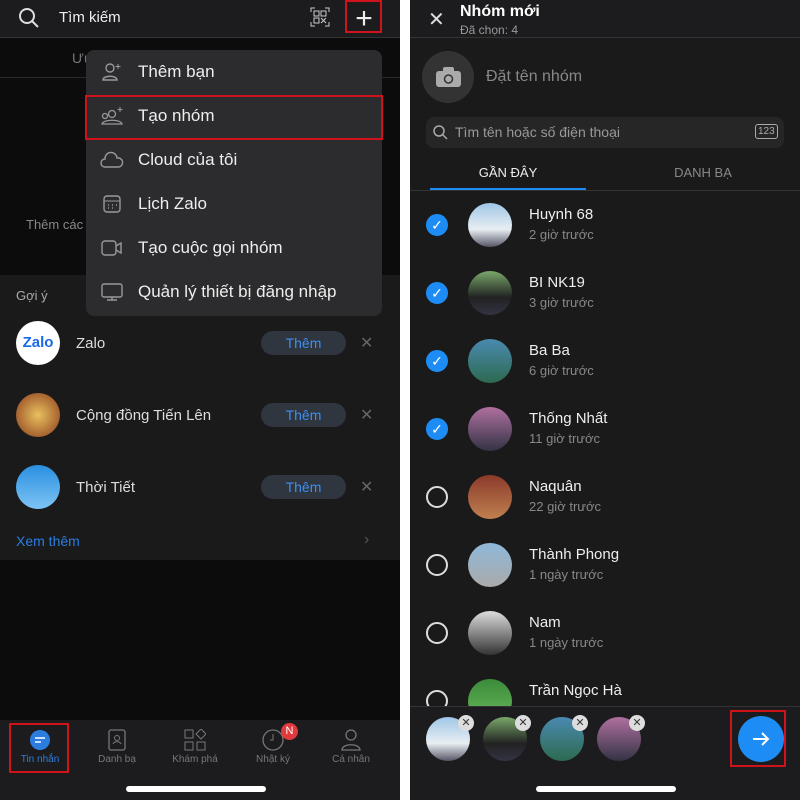  What do you see at coordinates (537, 132) in the screenshot?
I see `search-placeholder: Tìm tên hoặc số điện thoại` at bounding box center [537, 132].